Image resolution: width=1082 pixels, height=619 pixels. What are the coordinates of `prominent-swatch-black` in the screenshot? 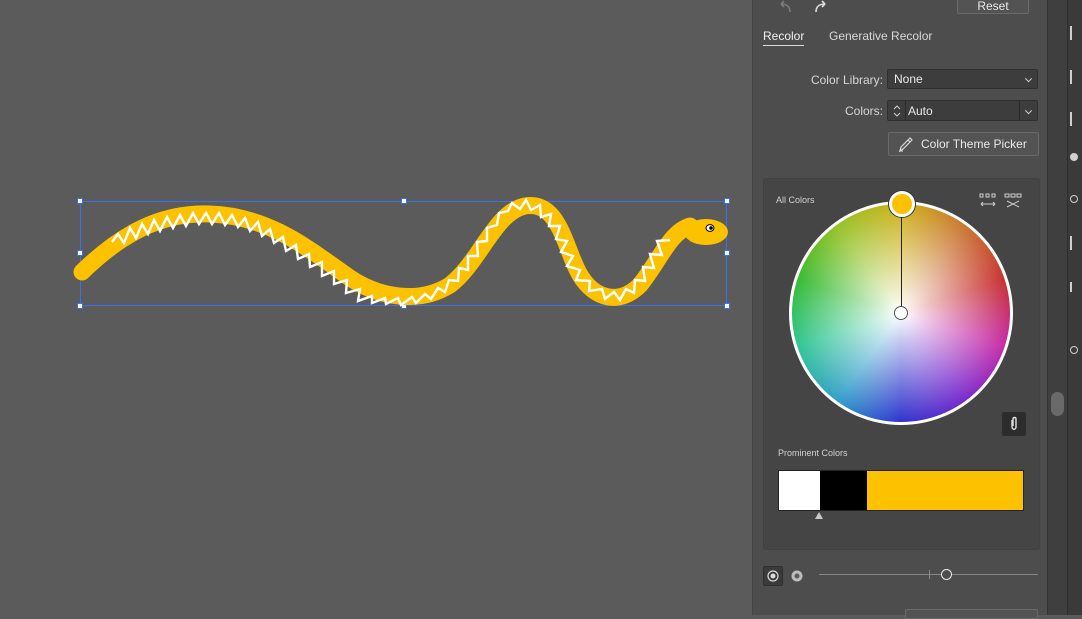 It's located at (843, 490).